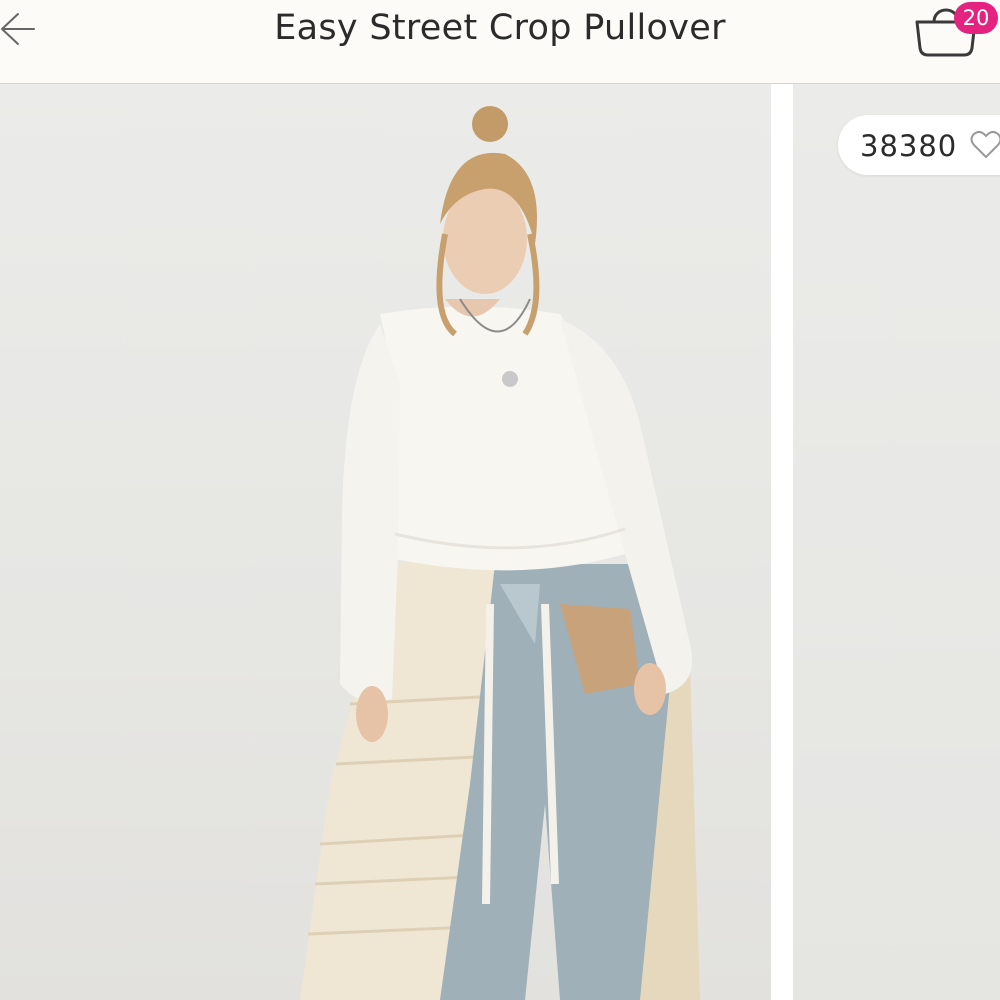 This screenshot has width=1000, height=1000. Describe the element at coordinates (782, 542) in the screenshot. I see `gallery-gap` at that location.